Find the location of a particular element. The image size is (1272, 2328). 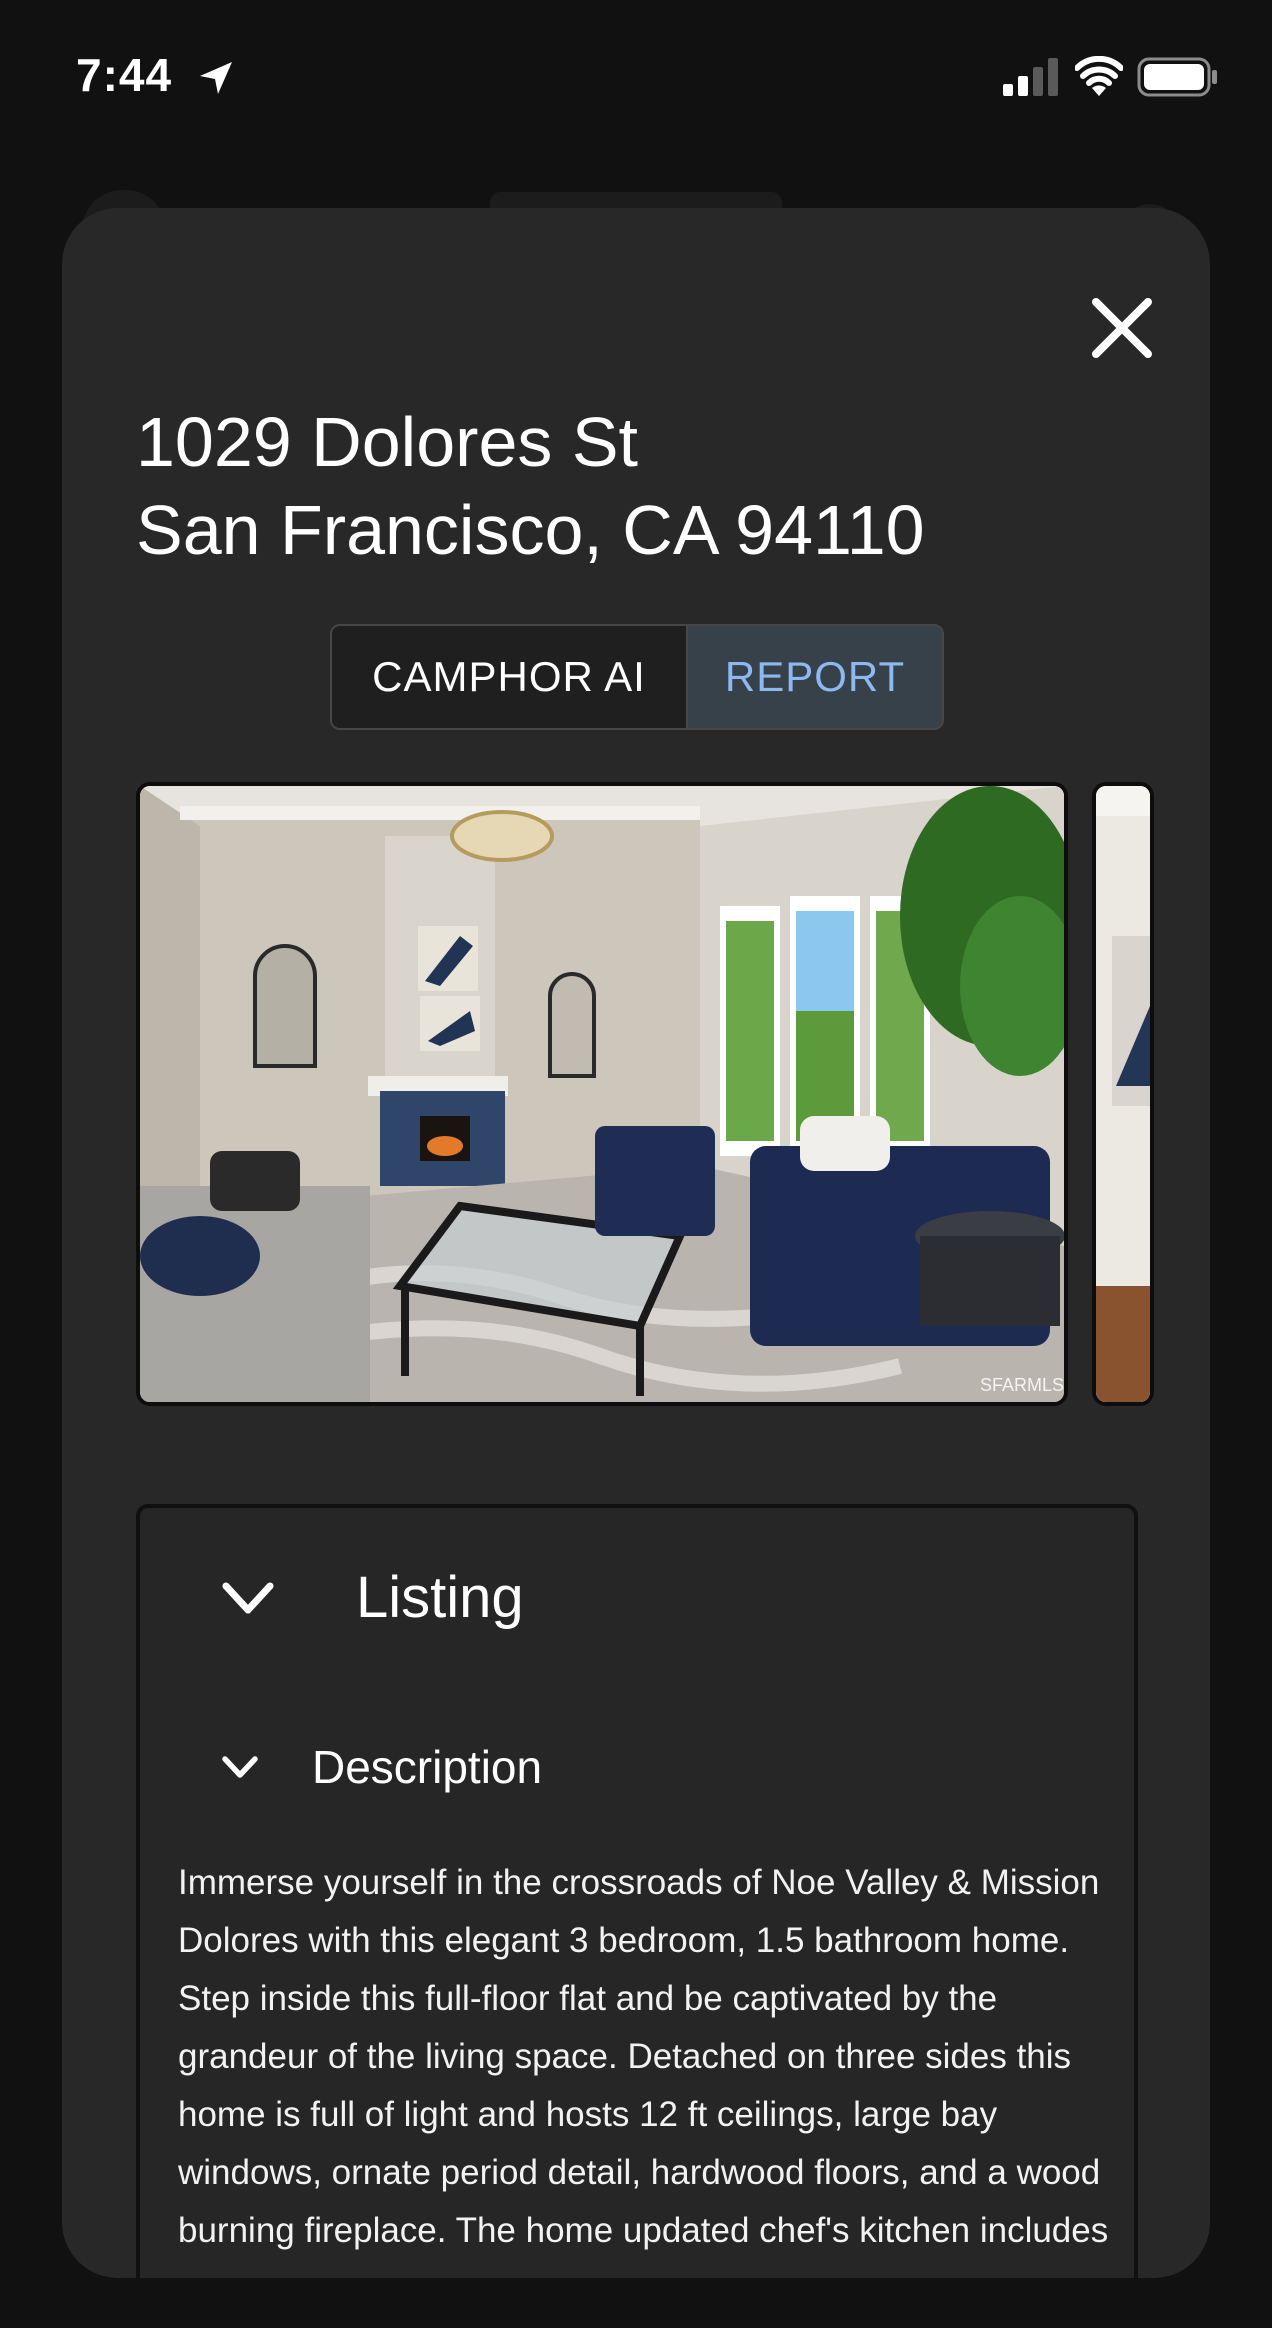

property-address: 1029 Dolores St San Francisco, CA 94110 is located at coordinates (530, 486).